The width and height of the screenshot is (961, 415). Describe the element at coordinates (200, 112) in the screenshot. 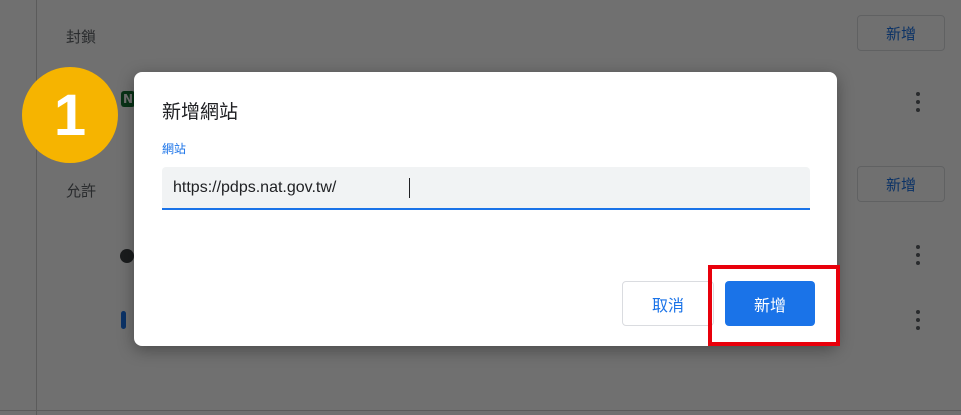

I see `dialog-title: 新增網站` at that location.